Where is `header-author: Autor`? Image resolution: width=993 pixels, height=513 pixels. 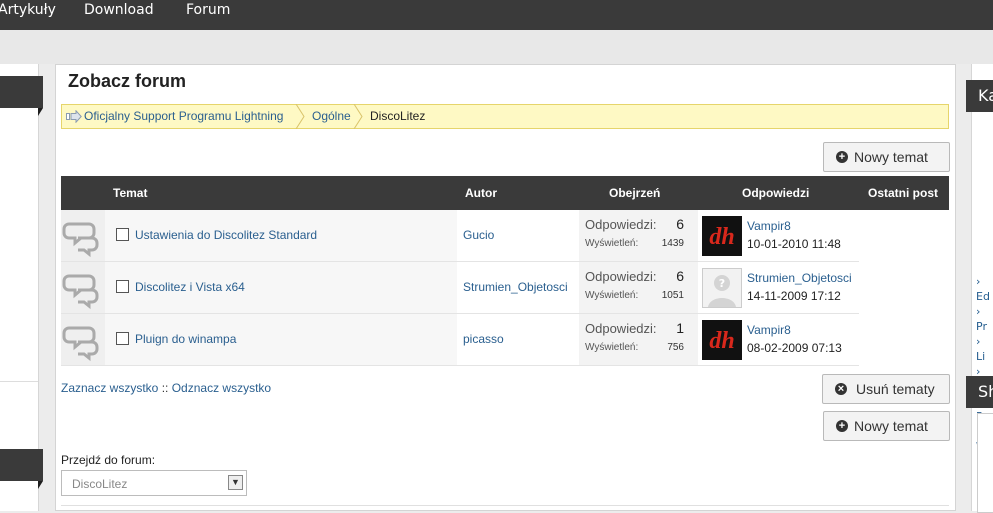
header-author: Autor is located at coordinates (481, 193).